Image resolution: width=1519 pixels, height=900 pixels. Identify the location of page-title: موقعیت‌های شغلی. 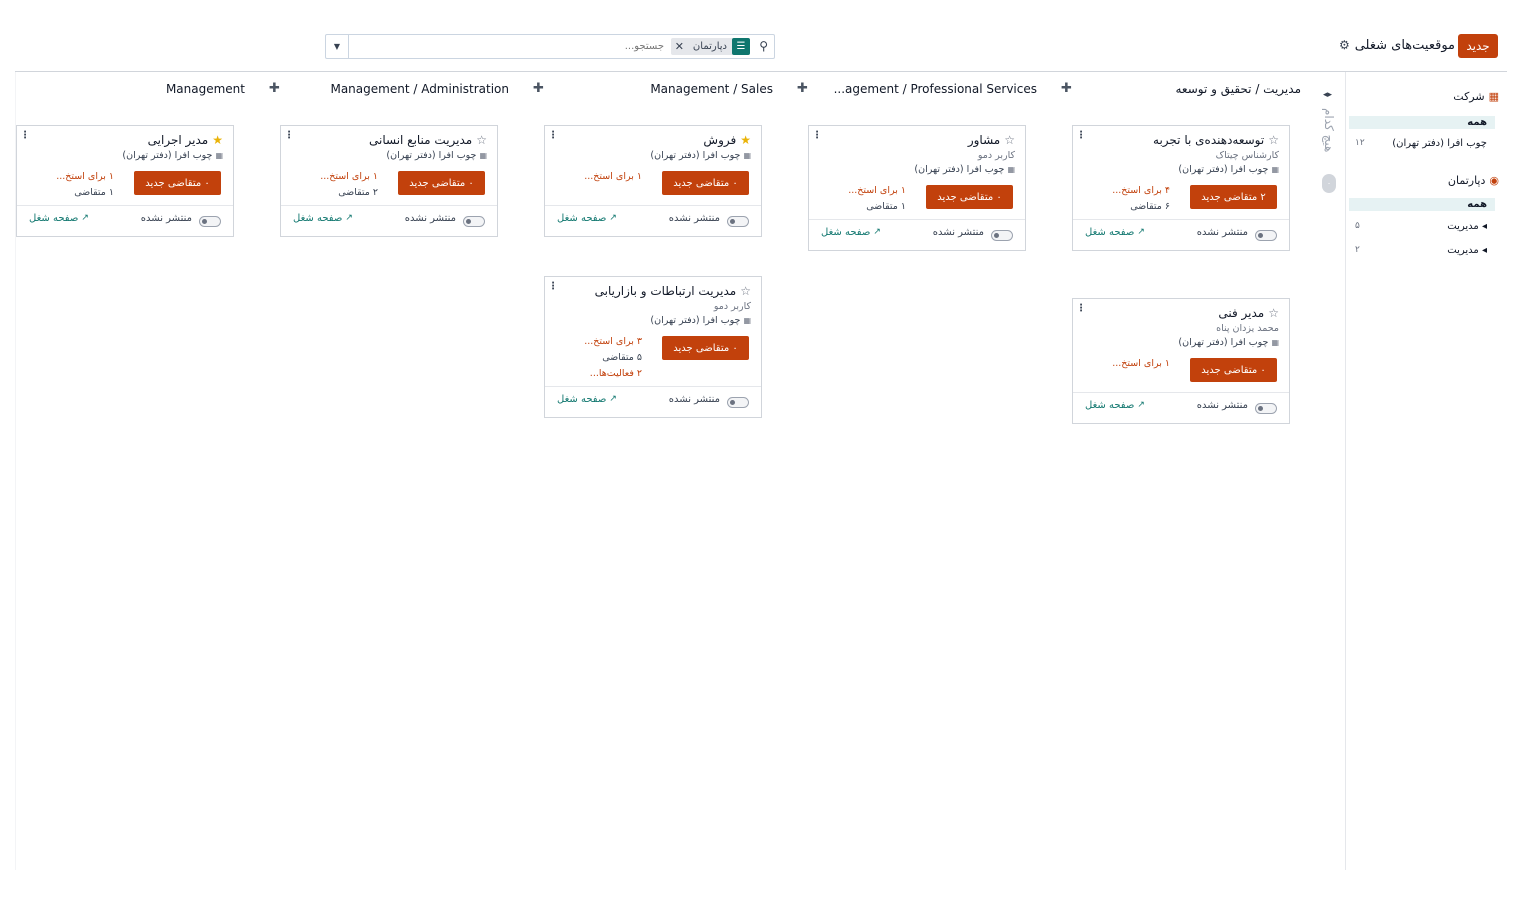
(1404, 45).